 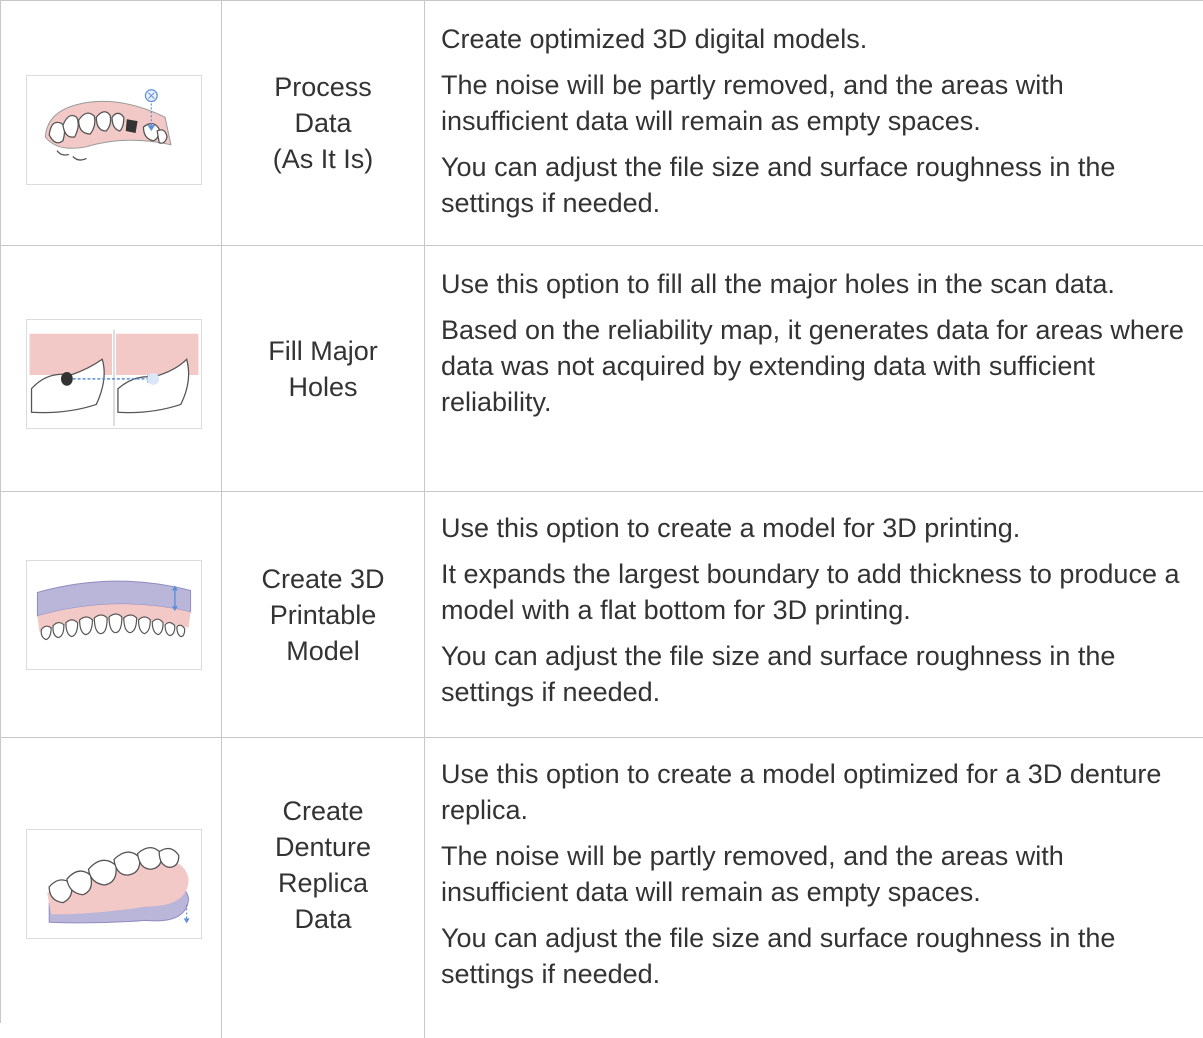 I want to click on option-name-cell: Fill Major Holes, so click(x=323, y=368).